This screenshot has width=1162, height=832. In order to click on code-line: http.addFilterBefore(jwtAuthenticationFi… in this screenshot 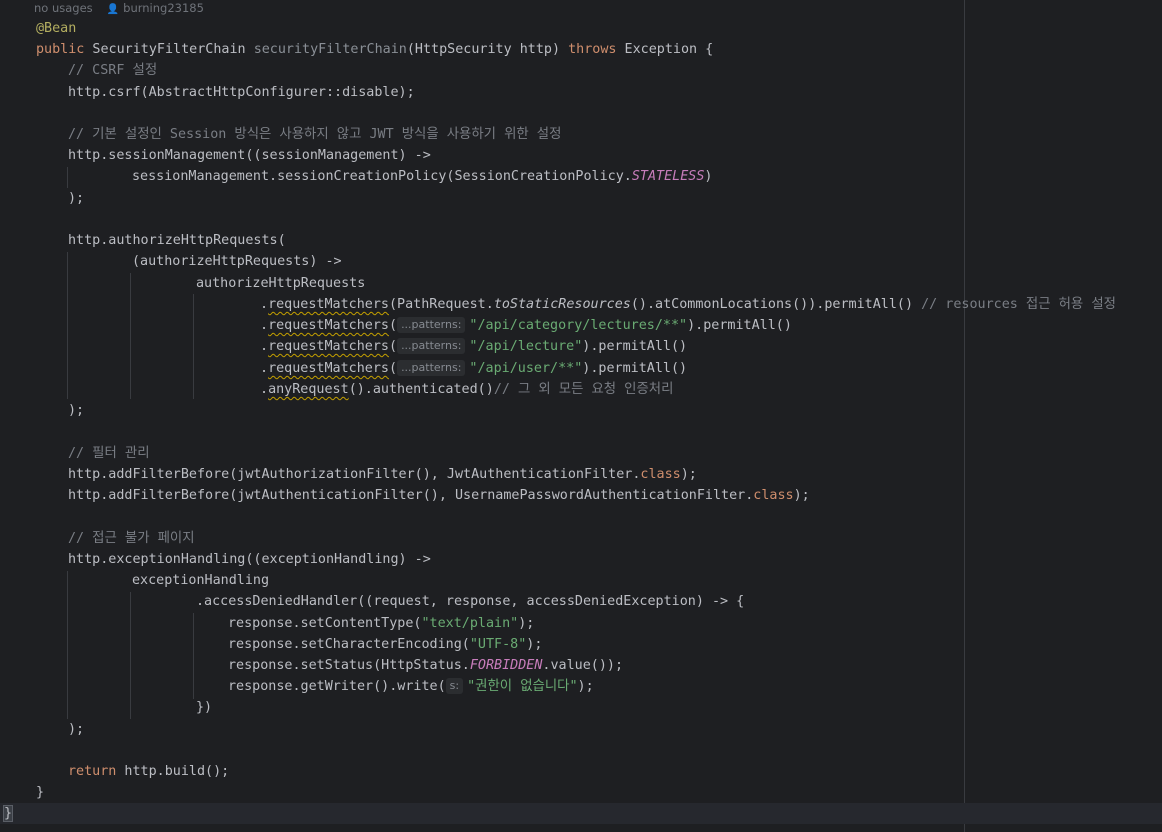, I will do `click(439, 495)`.